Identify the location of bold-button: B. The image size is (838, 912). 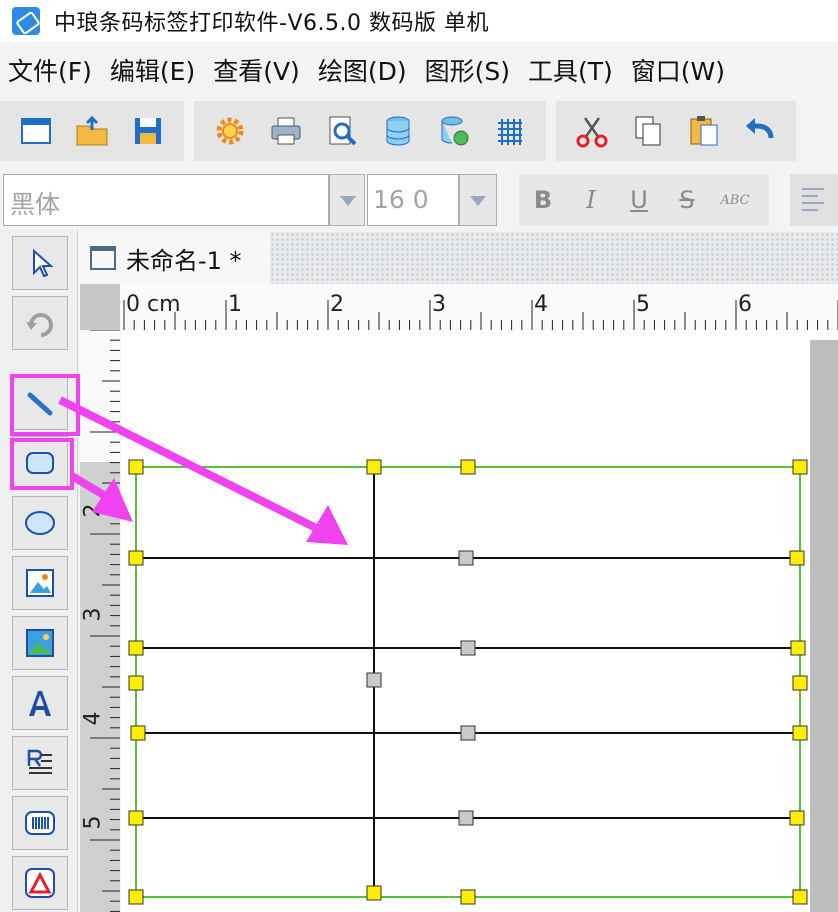
(543, 200).